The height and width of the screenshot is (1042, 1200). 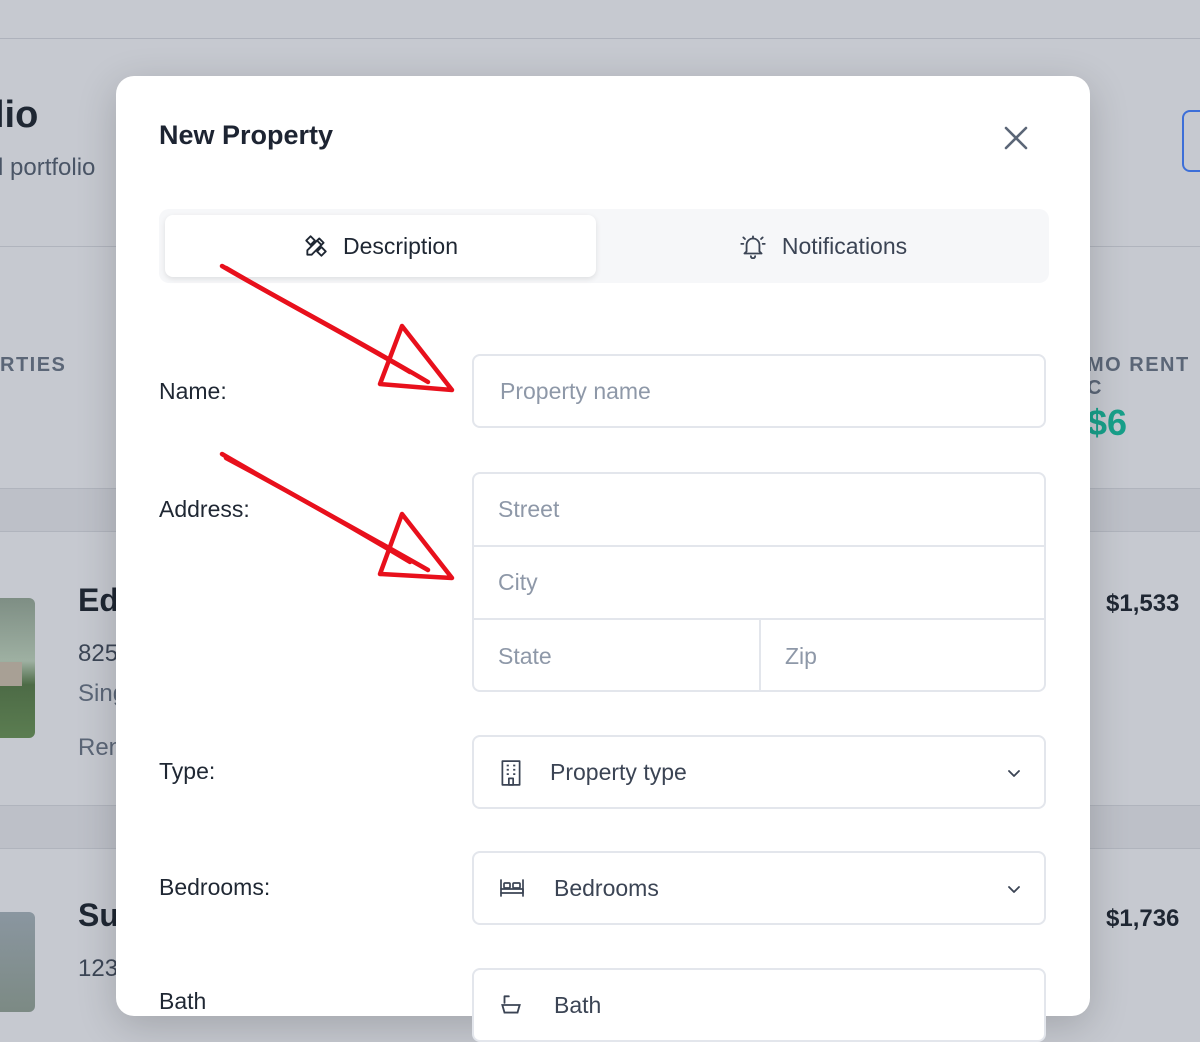 What do you see at coordinates (246, 135) in the screenshot?
I see `modal-title: New Property` at bounding box center [246, 135].